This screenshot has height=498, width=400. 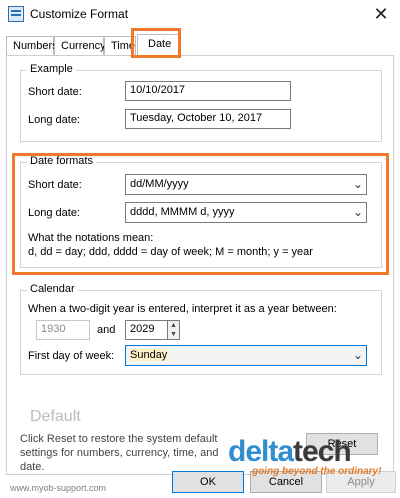 What do you see at coordinates (173, 334) in the screenshot?
I see `spin-down-icon: ▼` at bounding box center [173, 334].